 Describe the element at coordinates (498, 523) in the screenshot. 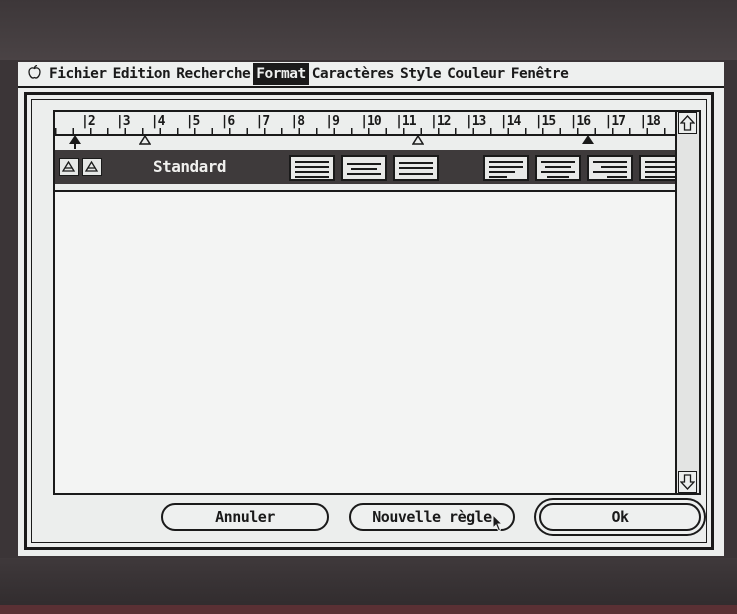

I see `mouse-pointer-icon` at that location.